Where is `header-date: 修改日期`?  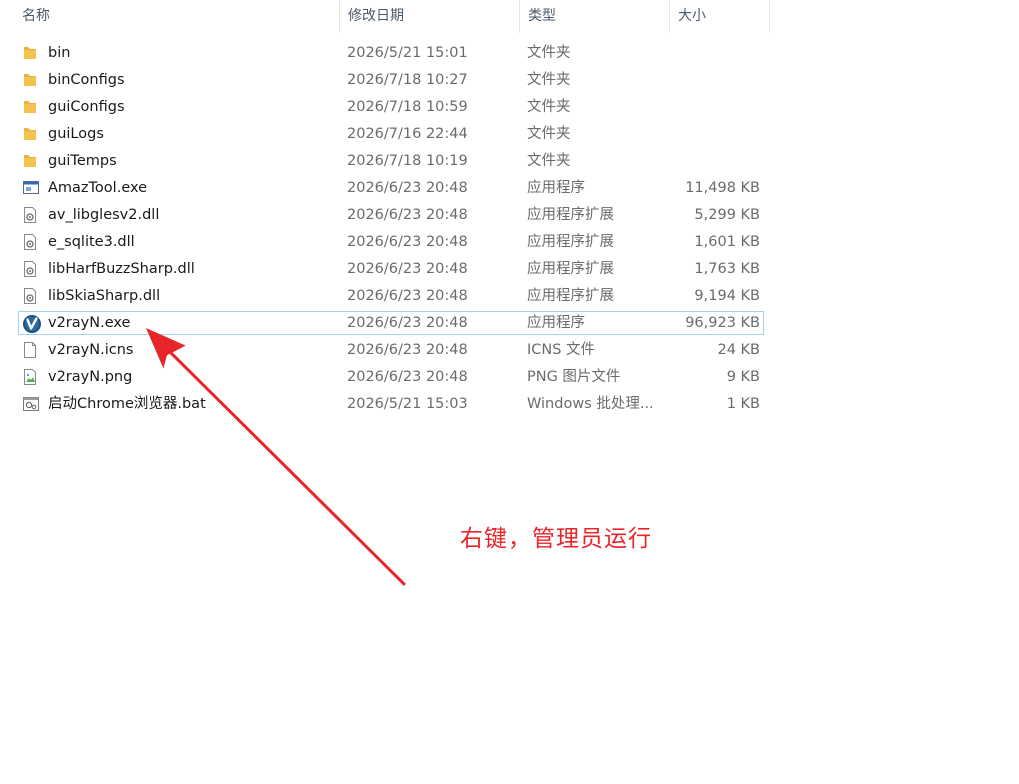 header-date: 修改日期 is located at coordinates (430, 16).